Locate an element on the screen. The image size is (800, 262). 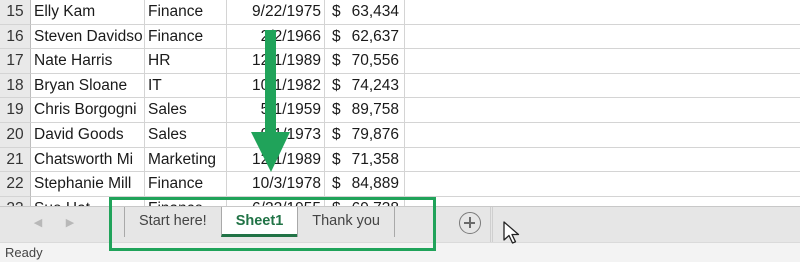
amount-value: 63,434 is located at coordinates (375, 11).